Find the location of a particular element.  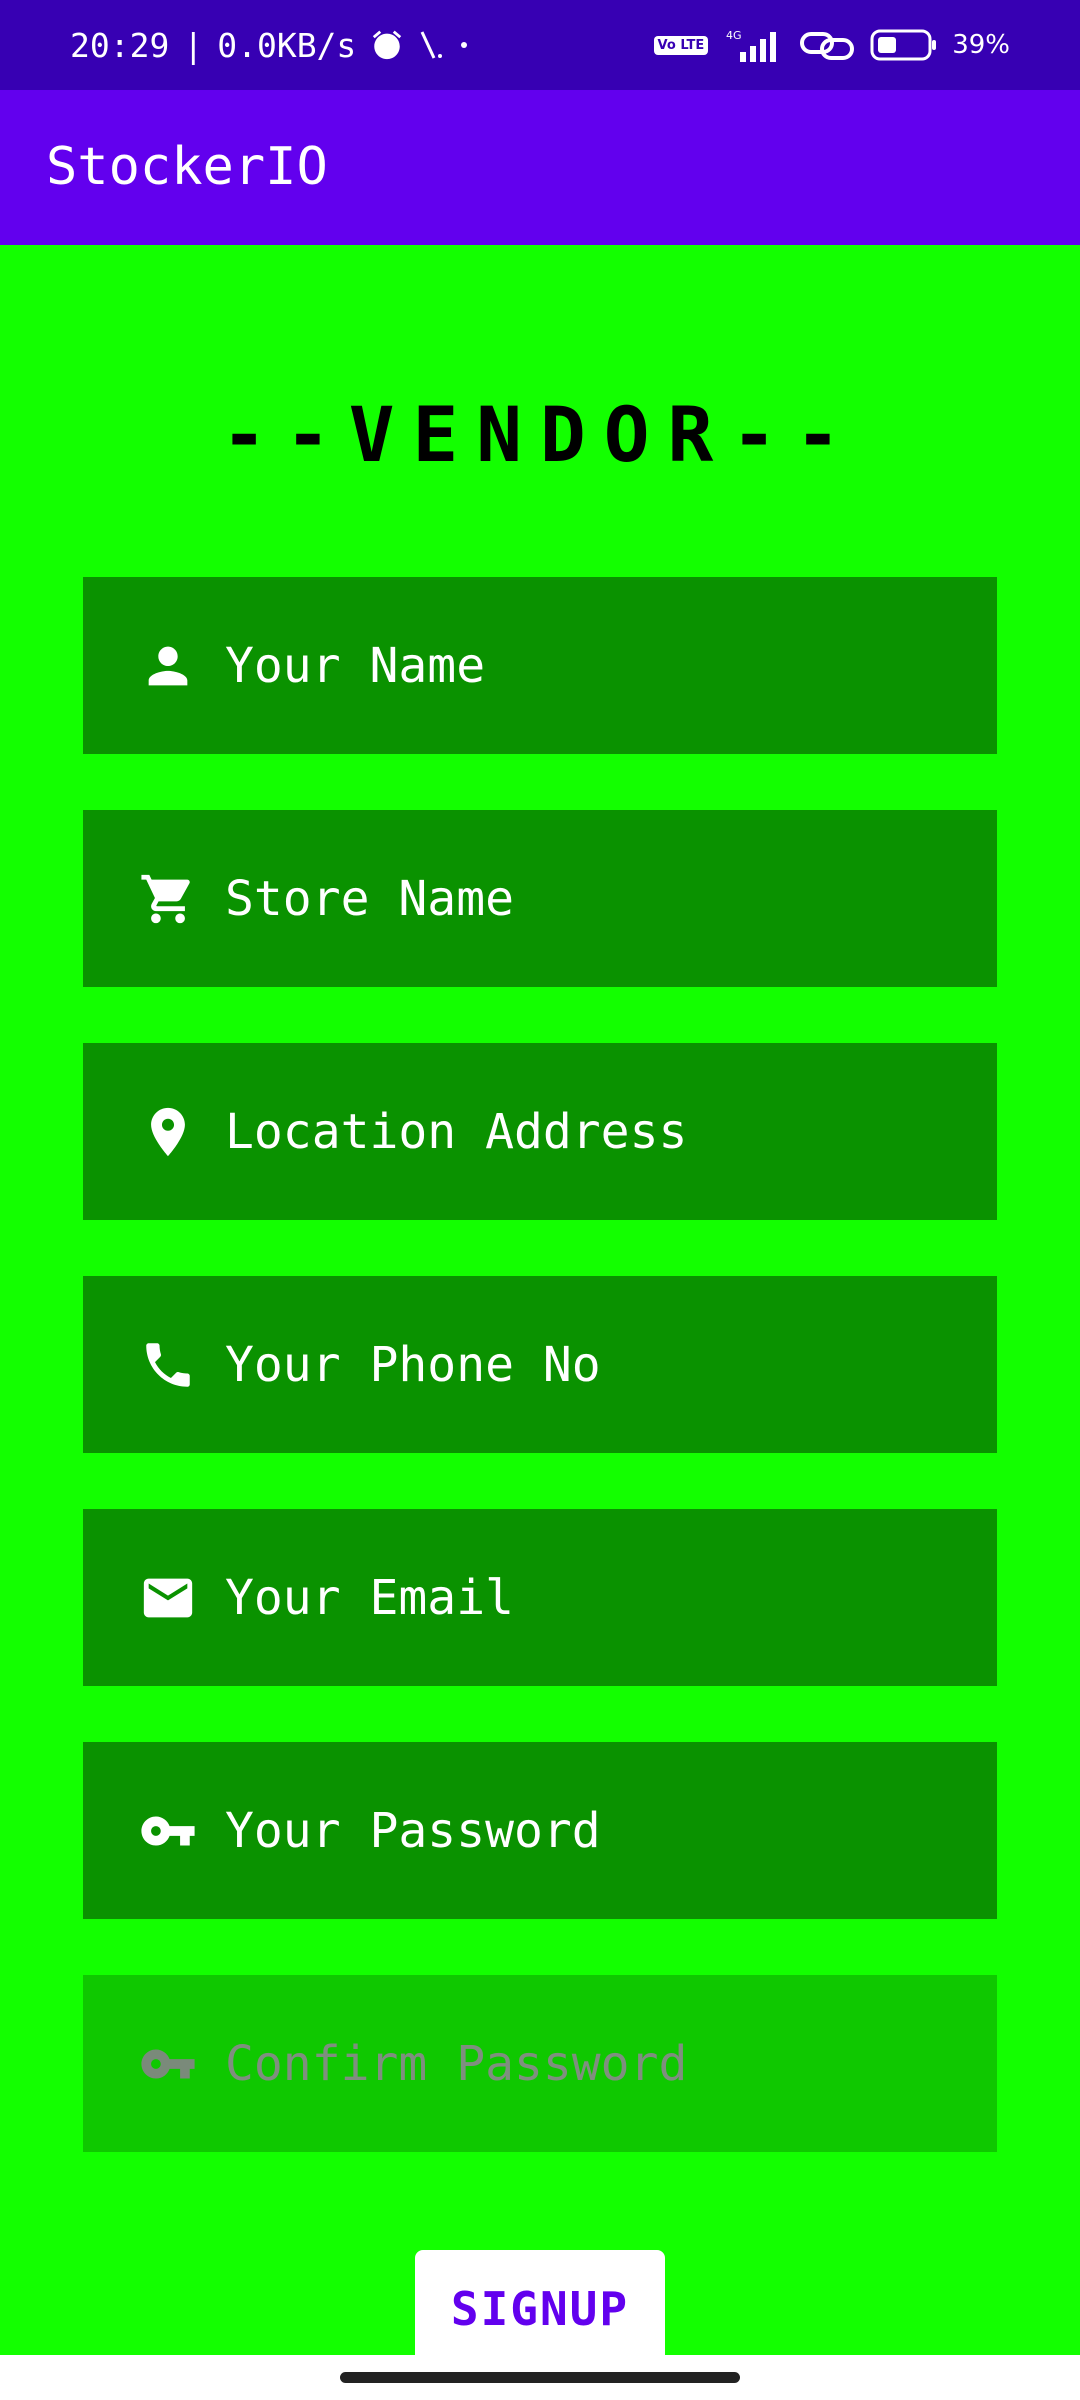

email-field is located at coordinates (540, 1597).